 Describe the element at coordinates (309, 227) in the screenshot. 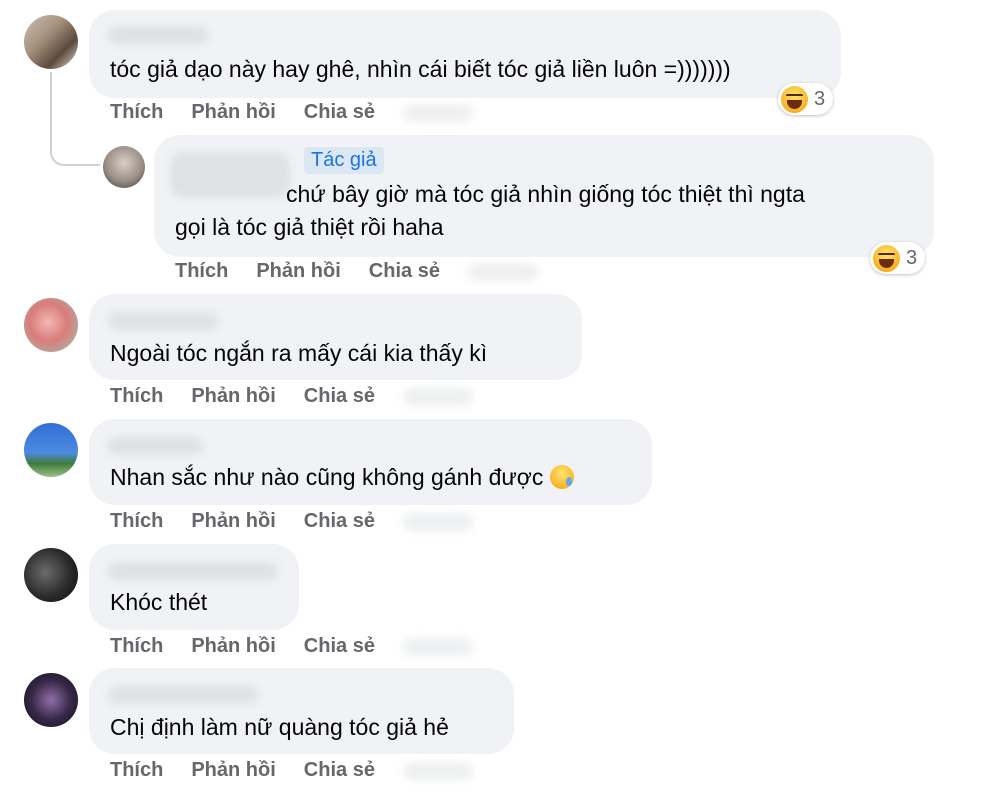

I see `reply-text-line2: gọi là tóc giả thiệt rồi haha` at that location.